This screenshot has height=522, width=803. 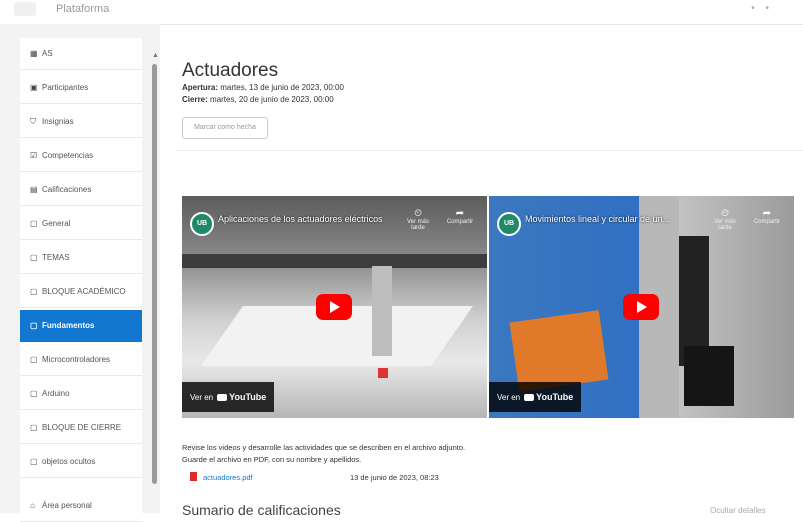 What do you see at coordinates (25, 9) in the screenshot?
I see `menu-toggle-button` at bounding box center [25, 9].